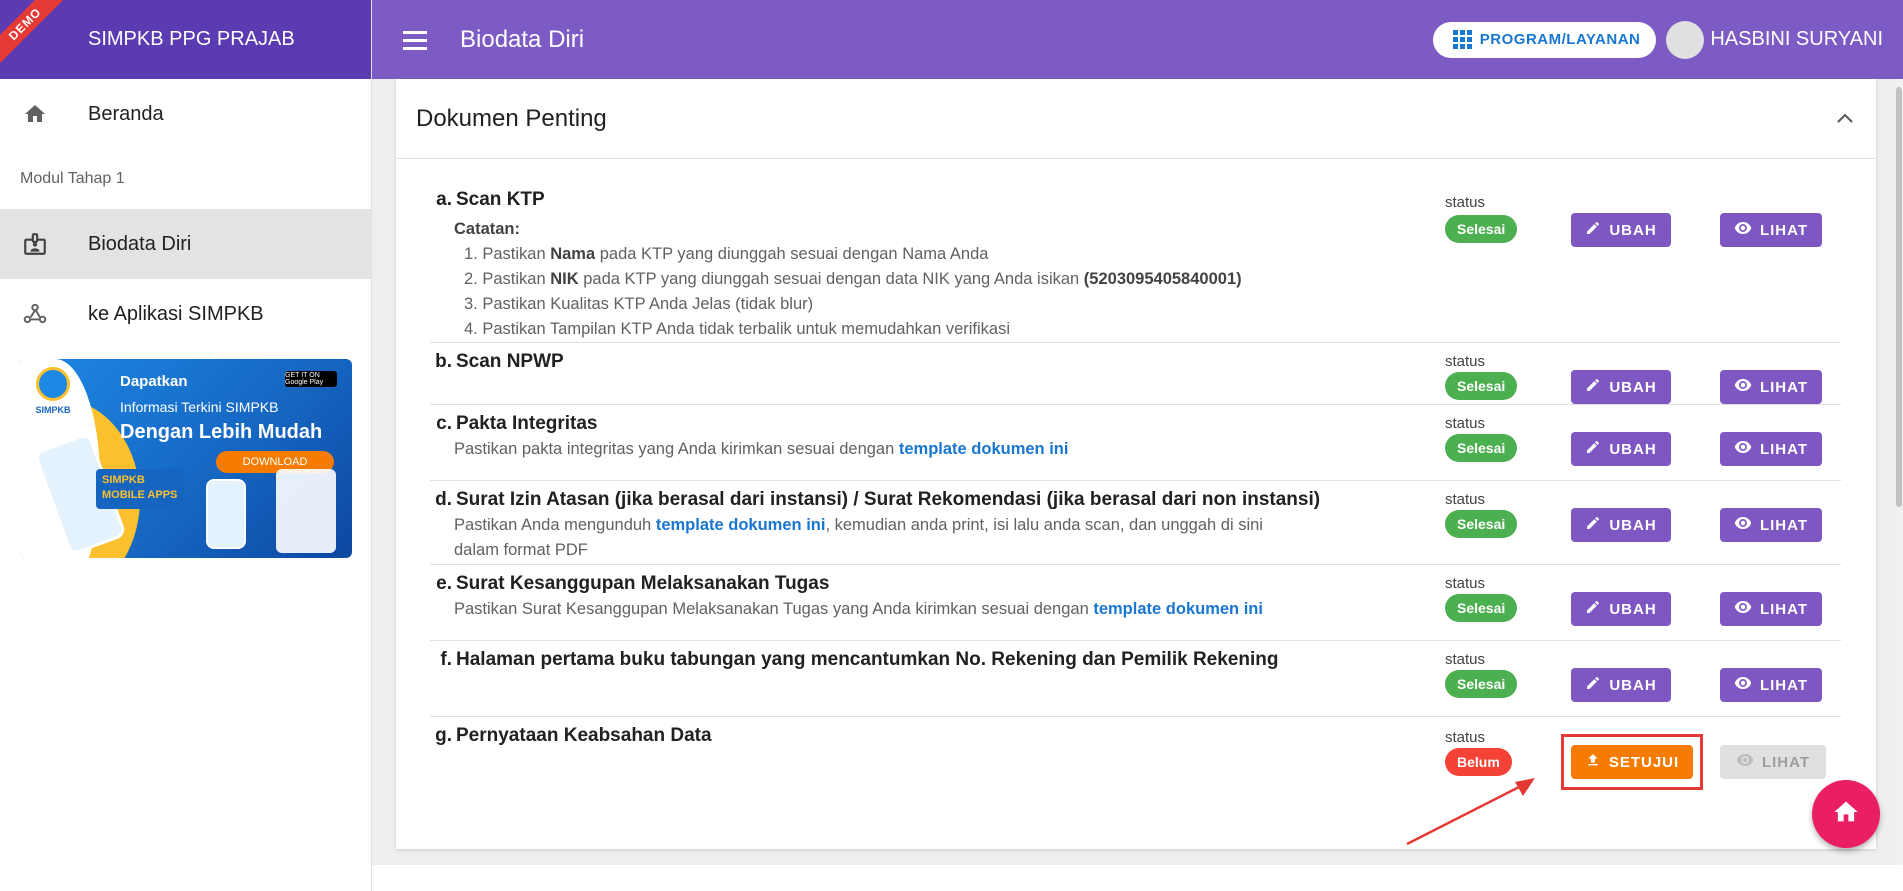 This screenshot has width=1903, height=891. I want to click on sidebar-item-label: Biodata Diri, so click(140, 243).